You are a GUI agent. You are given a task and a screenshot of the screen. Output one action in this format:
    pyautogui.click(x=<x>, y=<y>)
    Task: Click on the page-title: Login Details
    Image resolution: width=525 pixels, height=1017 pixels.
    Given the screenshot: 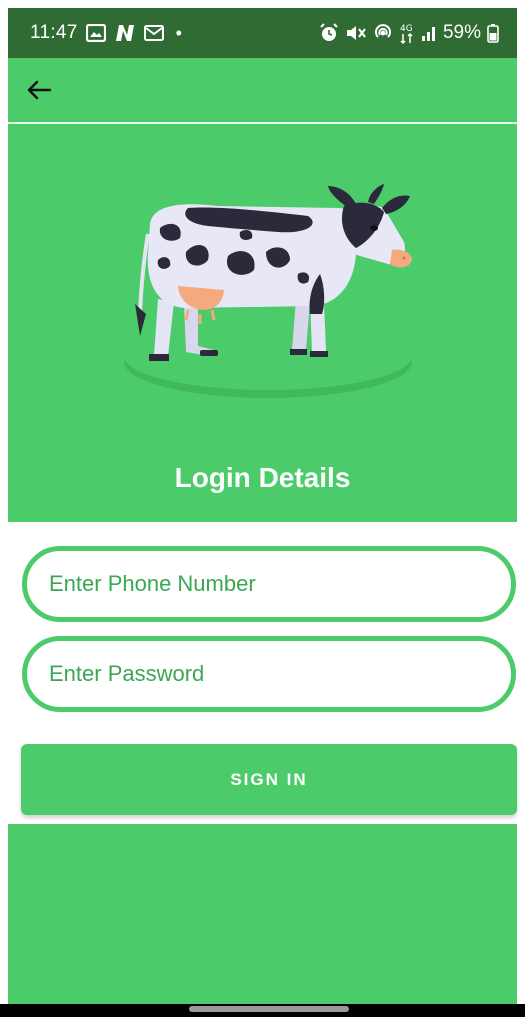 What is the action you would take?
    pyautogui.click(x=262, y=477)
    